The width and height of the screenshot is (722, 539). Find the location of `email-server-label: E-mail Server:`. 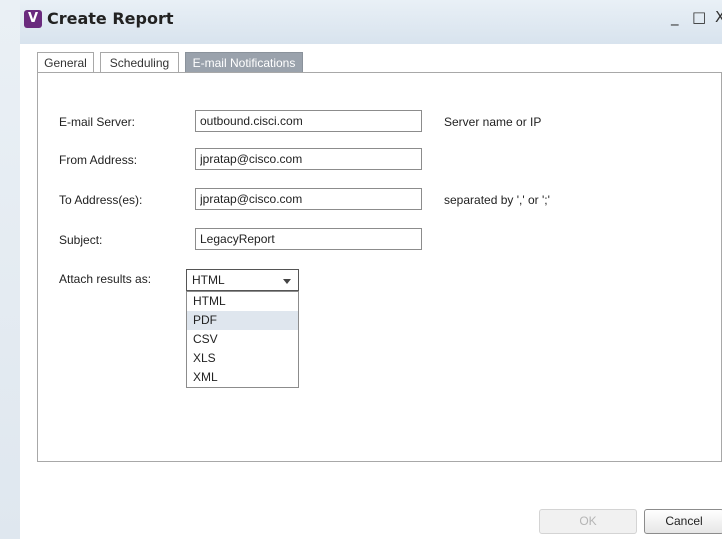

email-server-label: E-mail Server: is located at coordinates (97, 122).